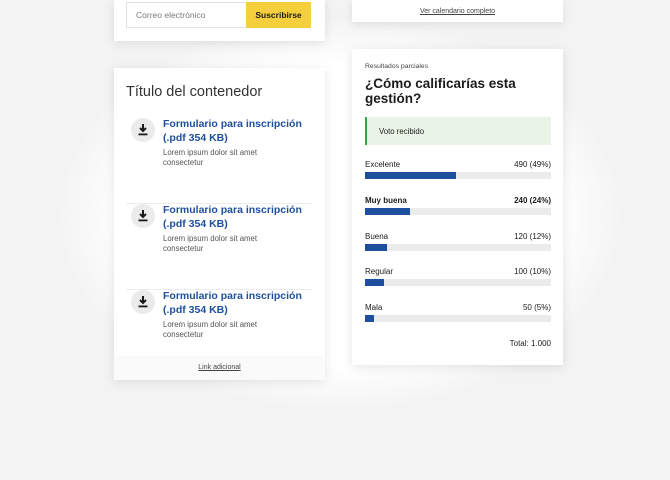 The height and width of the screenshot is (480, 670). I want to click on vote-received-alert: Voto recibido, so click(458, 131).